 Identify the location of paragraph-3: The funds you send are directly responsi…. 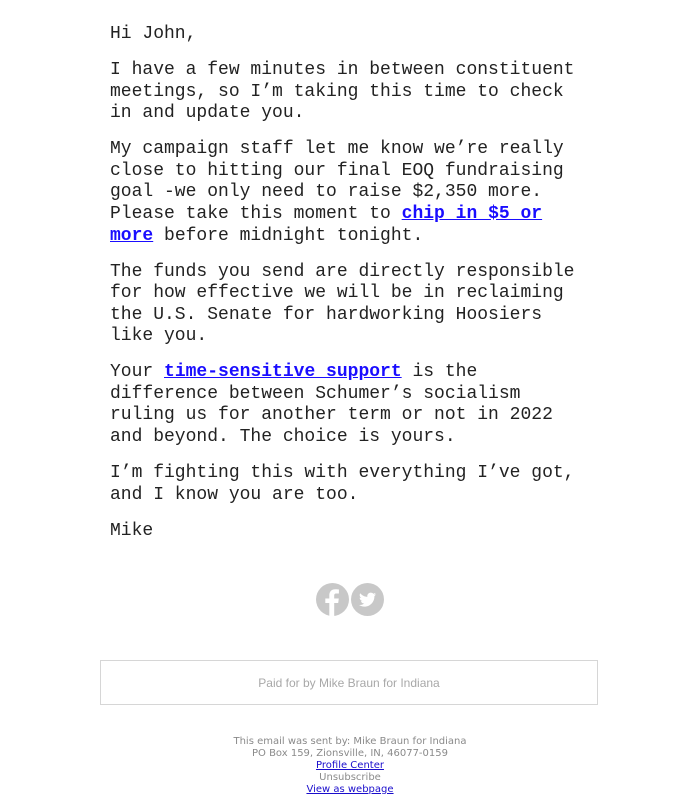
(342, 304).